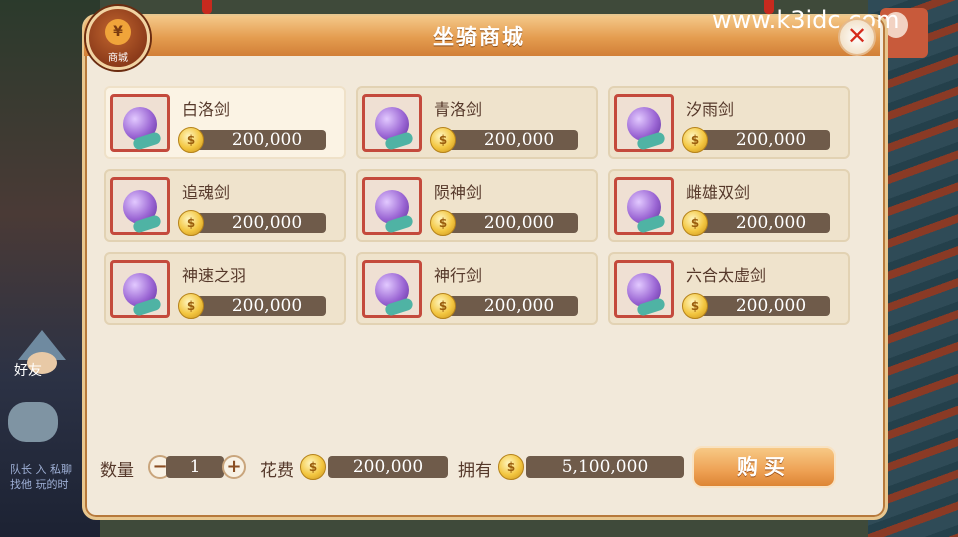  Describe the element at coordinates (458, 192) in the screenshot. I see `item-name: 陨神剑` at that location.